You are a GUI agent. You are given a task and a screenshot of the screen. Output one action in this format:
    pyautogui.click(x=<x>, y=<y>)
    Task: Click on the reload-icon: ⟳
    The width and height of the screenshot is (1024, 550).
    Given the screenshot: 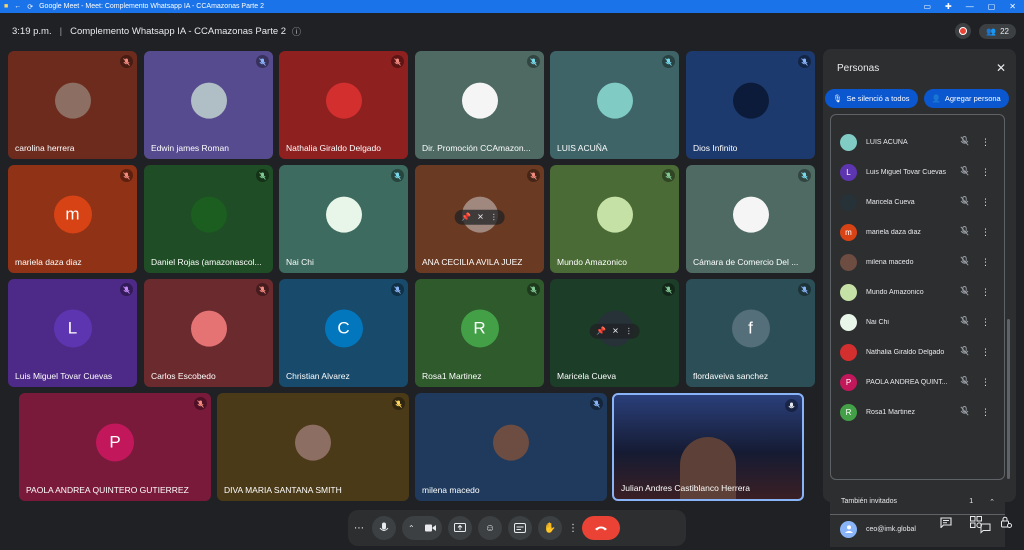 What is the action you would take?
    pyautogui.click(x=30, y=7)
    